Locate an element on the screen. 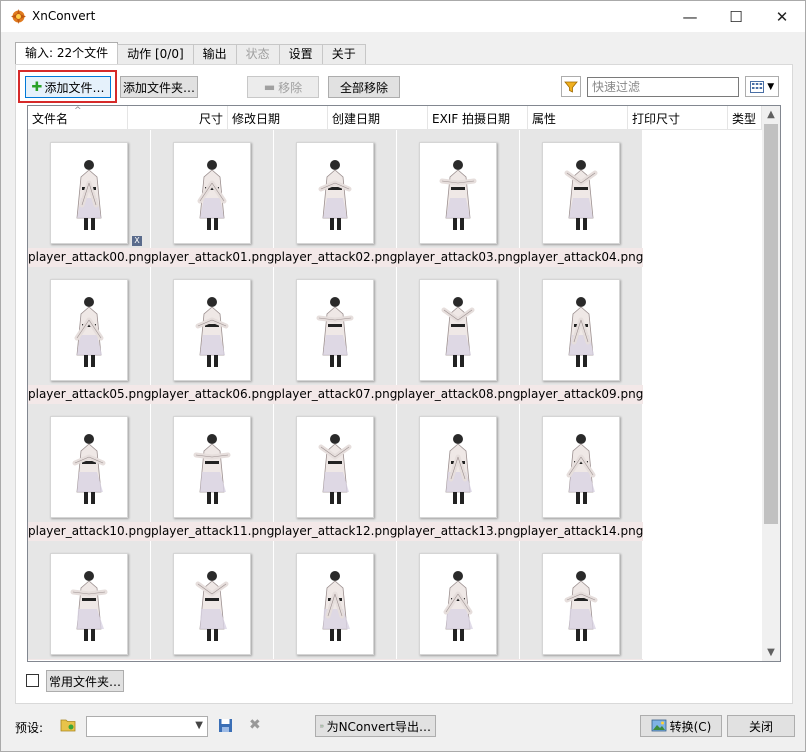  column-size: 尺寸 is located at coordinates (178, 118).